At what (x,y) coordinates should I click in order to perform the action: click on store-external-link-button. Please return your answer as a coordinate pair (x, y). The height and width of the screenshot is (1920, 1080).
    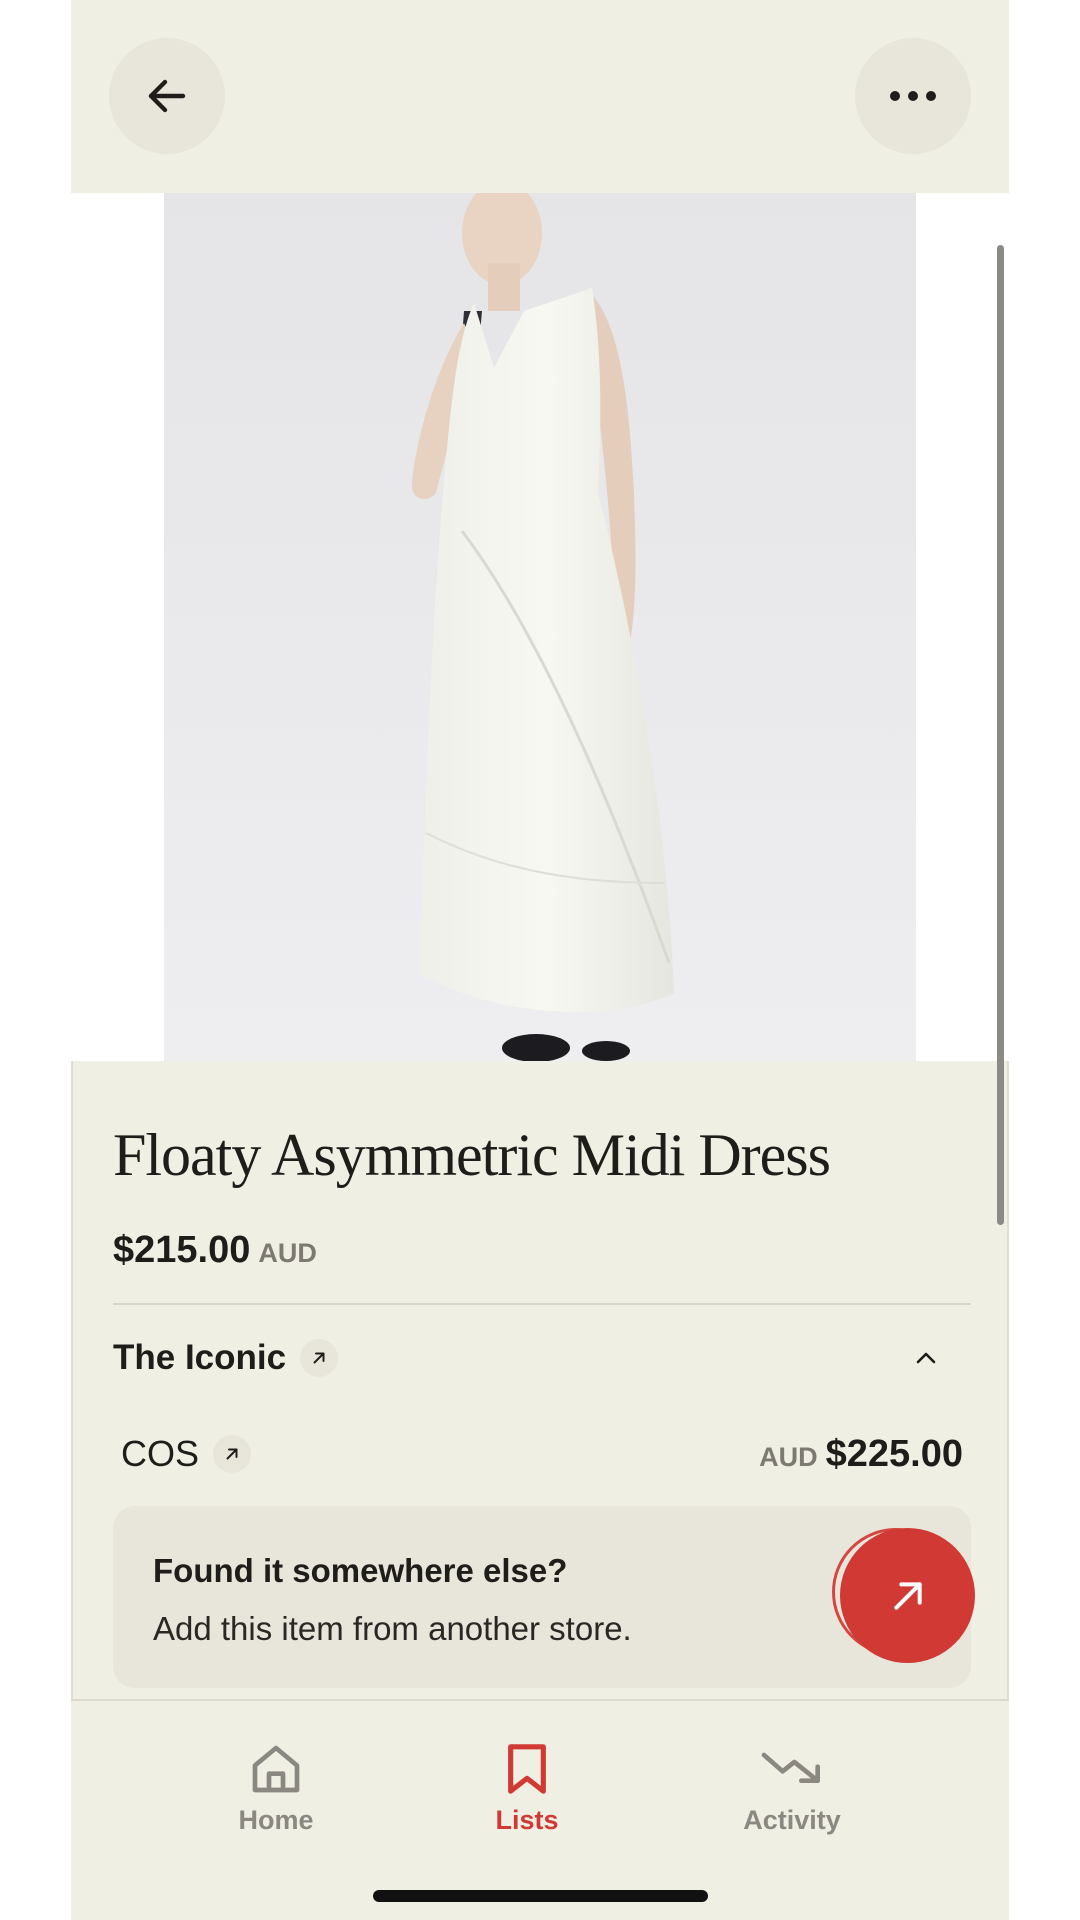
    Looking at the image, I should click on (319, 1358).